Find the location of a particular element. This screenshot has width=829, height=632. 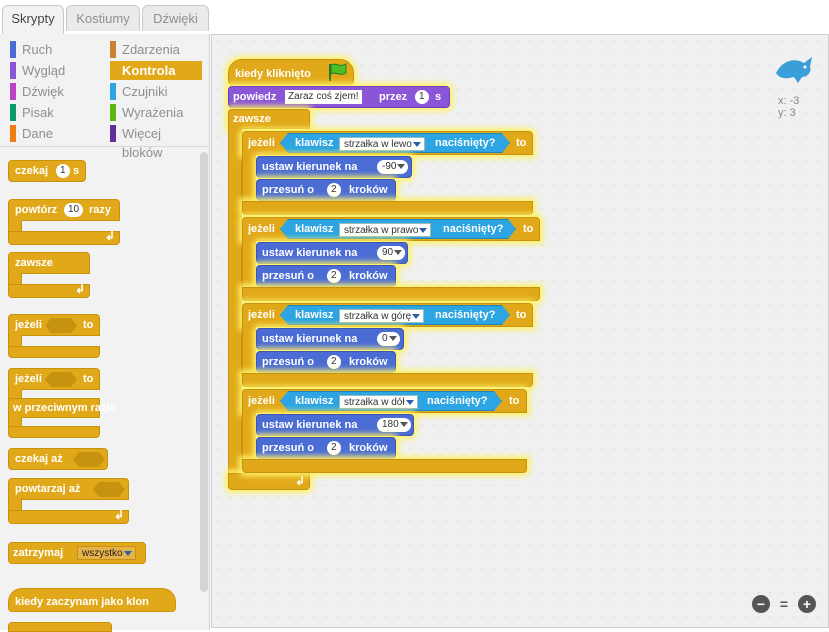

key-dropdown: strzałka w prawo is located at coordinates (385, 230).